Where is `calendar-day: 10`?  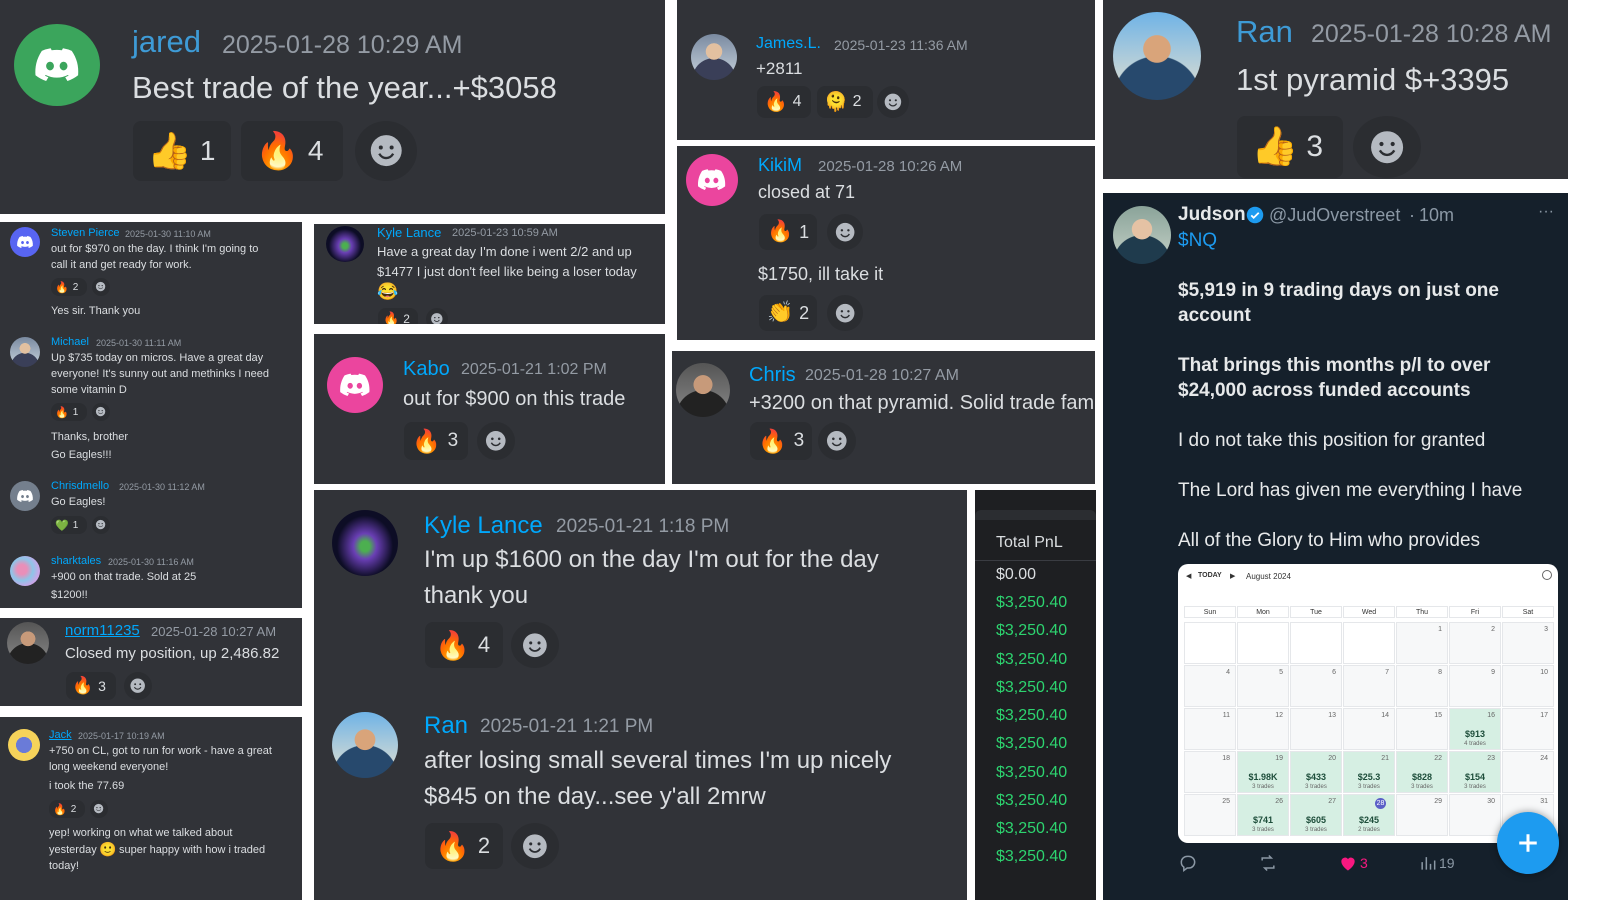 calendar-day: 10 is located at coordinates (1528, 686).